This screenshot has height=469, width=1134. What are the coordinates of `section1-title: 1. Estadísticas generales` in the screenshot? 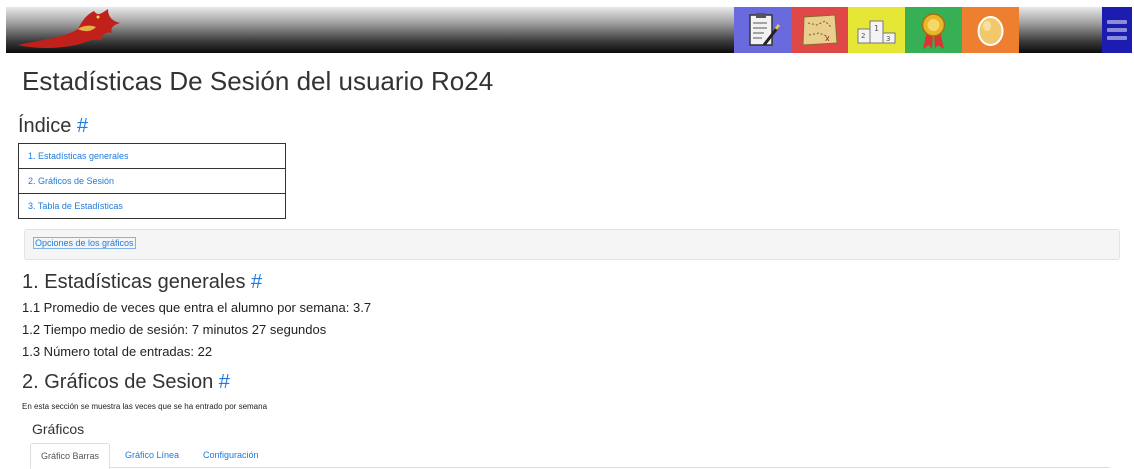 It's located at (134, 282).